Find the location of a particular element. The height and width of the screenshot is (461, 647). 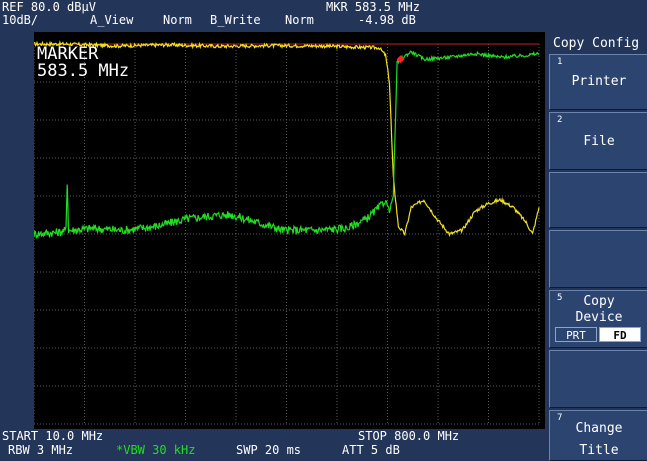

trace-a-mode: A_View is located at coordinates (112, 20).